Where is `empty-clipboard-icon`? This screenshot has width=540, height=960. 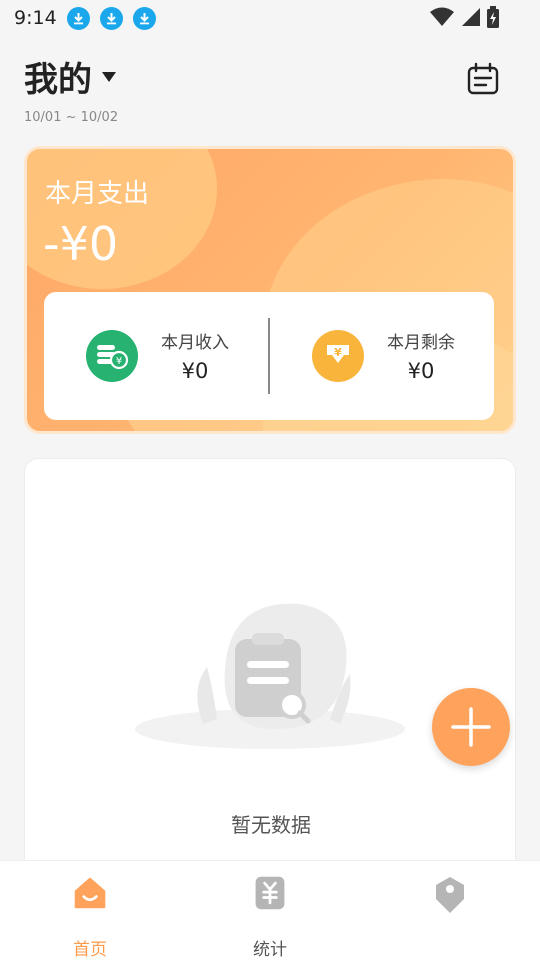
empty-clipboard-icon is located at coordinates (270, 676).